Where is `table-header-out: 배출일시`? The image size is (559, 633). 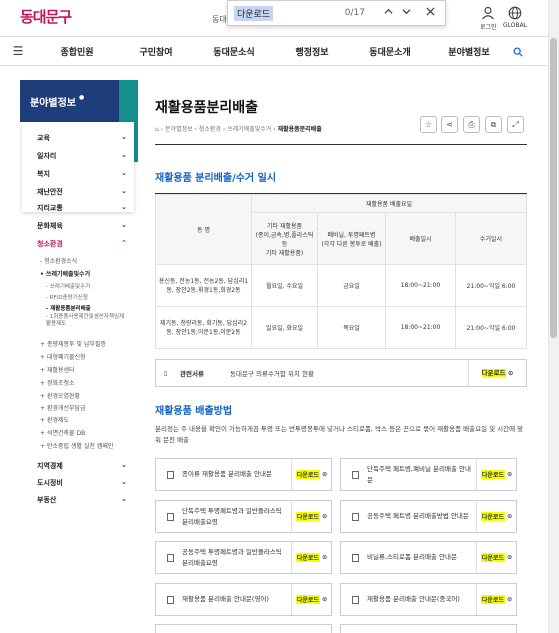
table-header-out: 배출일시 is located at coordinates (420, 238).